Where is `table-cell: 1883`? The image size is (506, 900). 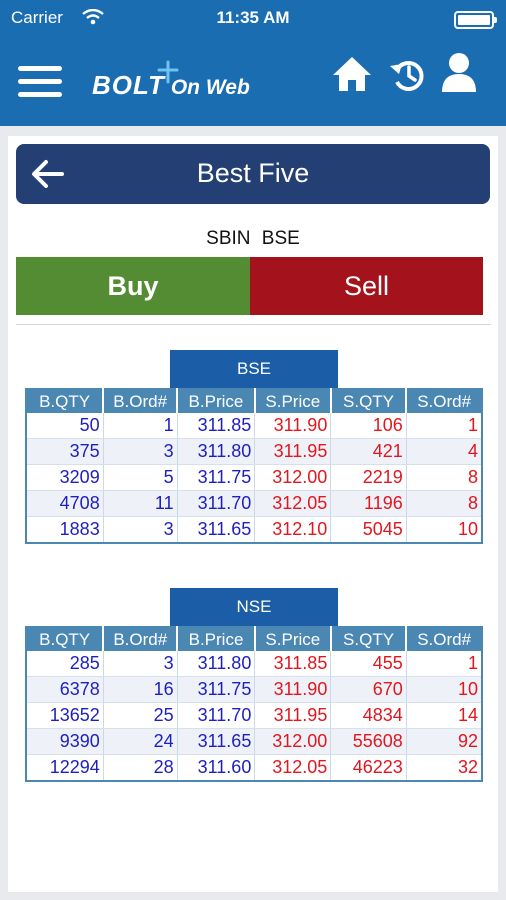 table-cell: 1883 is located at coordinates (65, 530).